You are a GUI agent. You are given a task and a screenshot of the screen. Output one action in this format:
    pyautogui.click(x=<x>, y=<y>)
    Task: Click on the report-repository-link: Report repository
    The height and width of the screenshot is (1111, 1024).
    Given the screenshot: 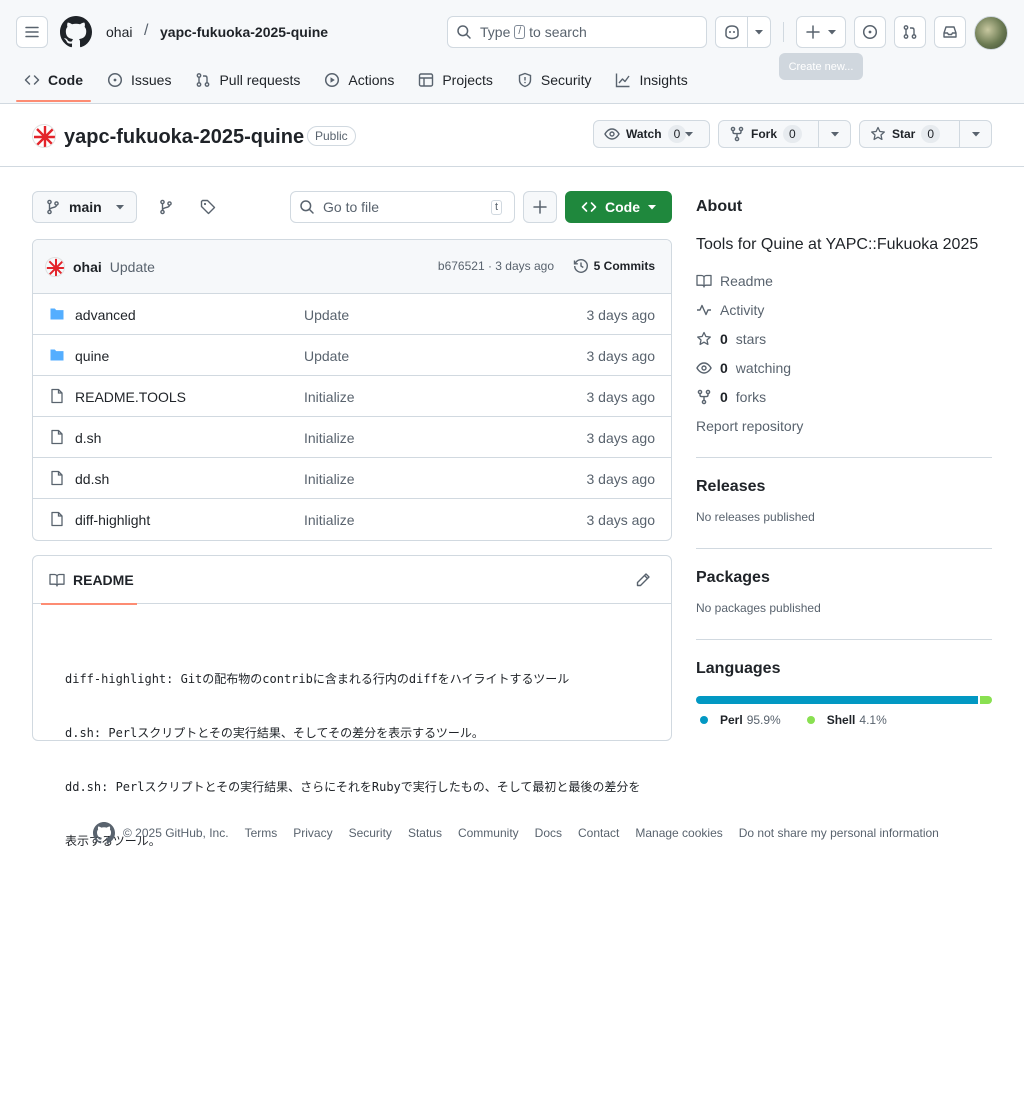 What is the action you would take?
    pyautogui.click(x=844, y=425)
    